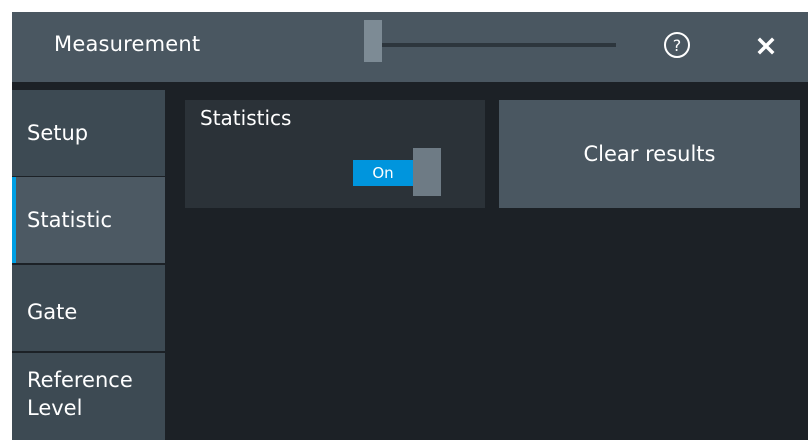 This screenshot has width=808, height=440. Describe the element at coordinates (70, 220) in the screenshot. I see `sidebar-item-label: Statistic` at that location.